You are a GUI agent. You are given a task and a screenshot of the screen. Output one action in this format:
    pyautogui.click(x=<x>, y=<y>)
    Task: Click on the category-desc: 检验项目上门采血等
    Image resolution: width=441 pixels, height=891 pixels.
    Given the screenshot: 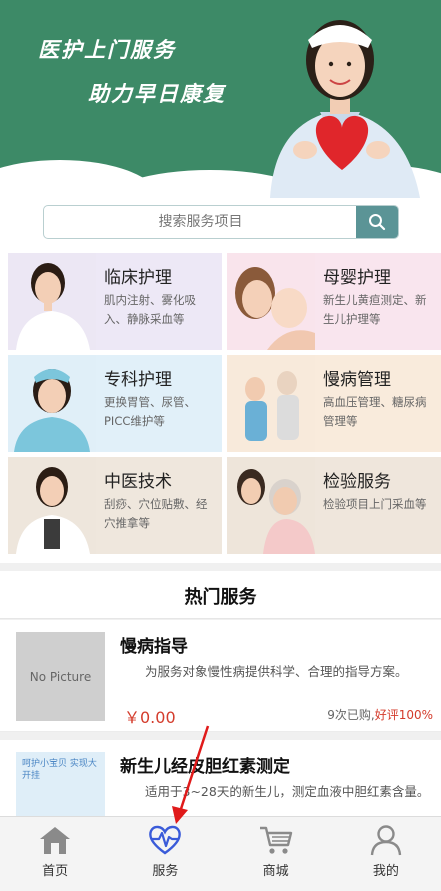 What is the action you would take?
    pyautogui.click(x=375, y=504)
    